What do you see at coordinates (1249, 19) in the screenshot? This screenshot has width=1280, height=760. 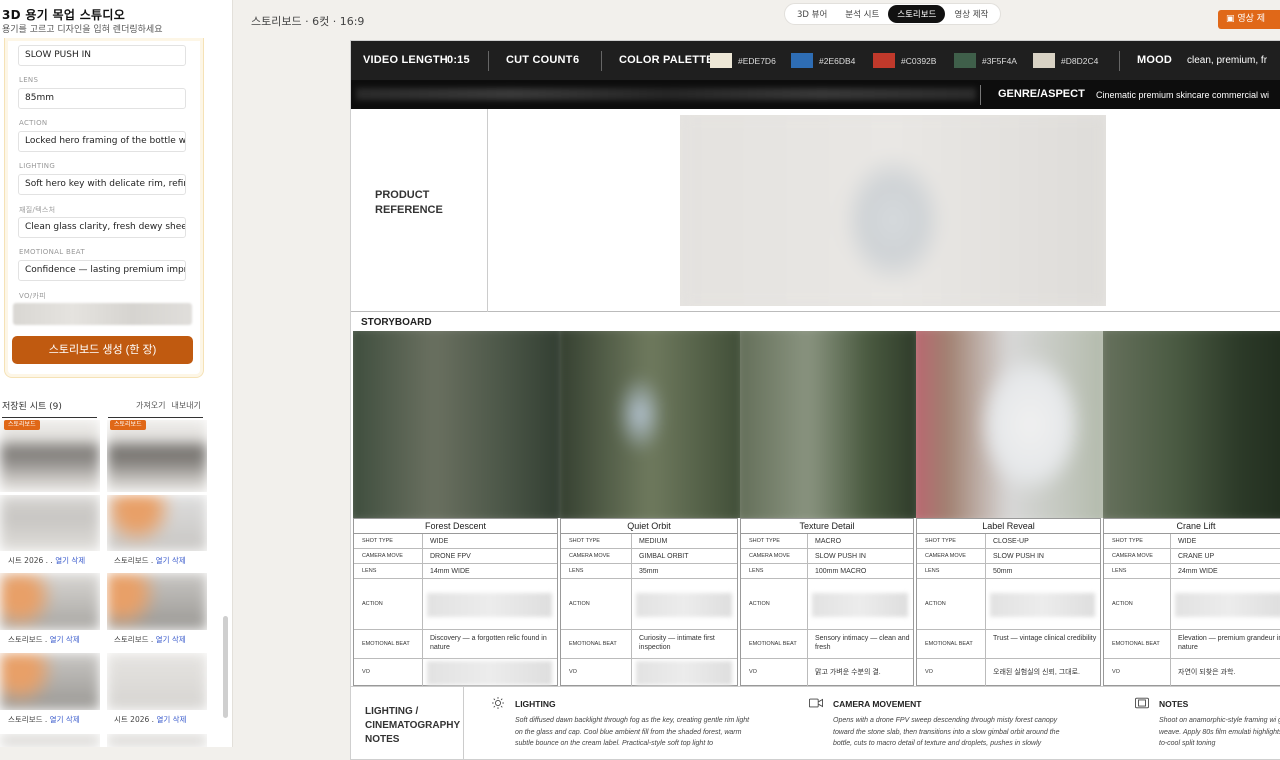 I see `video-production-button: ▣ 영상 제` at bounding box center [1249, 19].